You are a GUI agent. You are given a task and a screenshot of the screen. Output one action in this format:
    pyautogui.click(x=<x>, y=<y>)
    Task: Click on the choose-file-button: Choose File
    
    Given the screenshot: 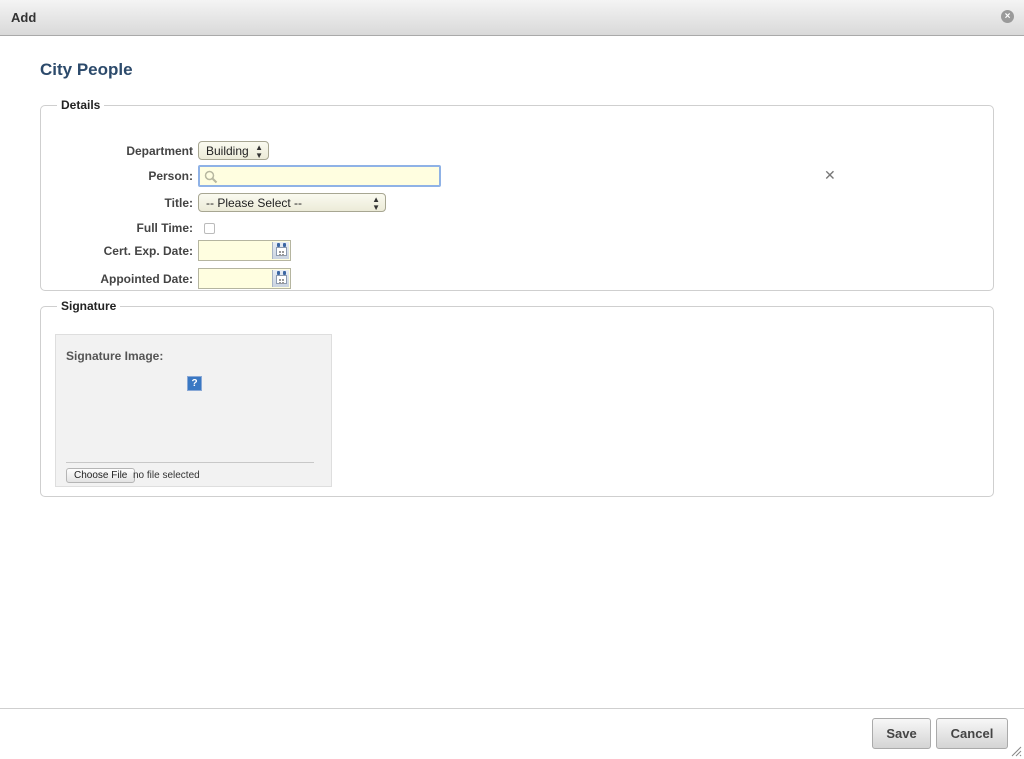 What is the action you would take?
    pyautogui.click(x=101, y=475)
    